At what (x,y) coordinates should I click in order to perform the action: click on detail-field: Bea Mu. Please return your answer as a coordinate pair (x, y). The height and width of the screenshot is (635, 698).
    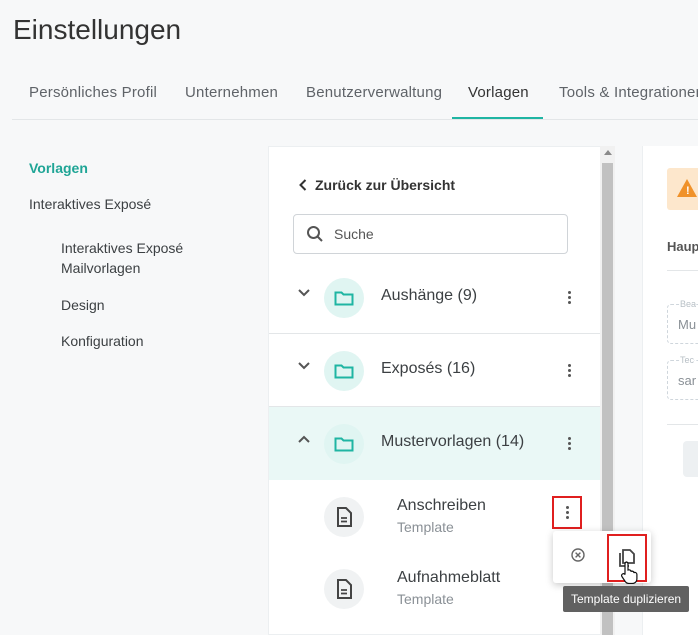
    Looking at the image, I should click on (682, 321).